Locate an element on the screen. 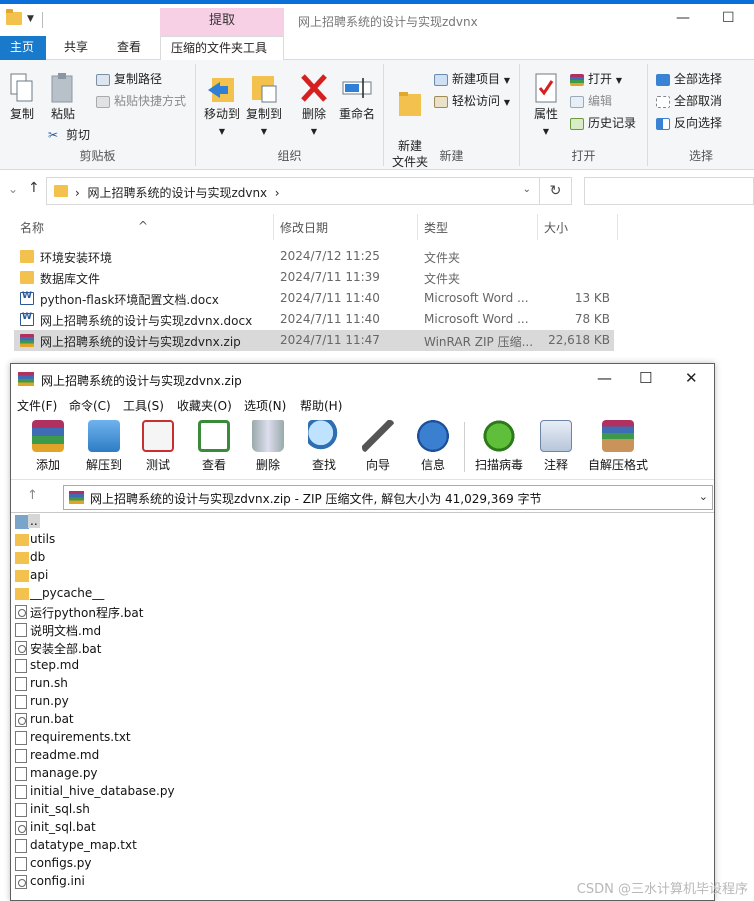 This screenshot has height=901, width=754. delete-archive-button: 删除 is located at coordinates (268, 446).